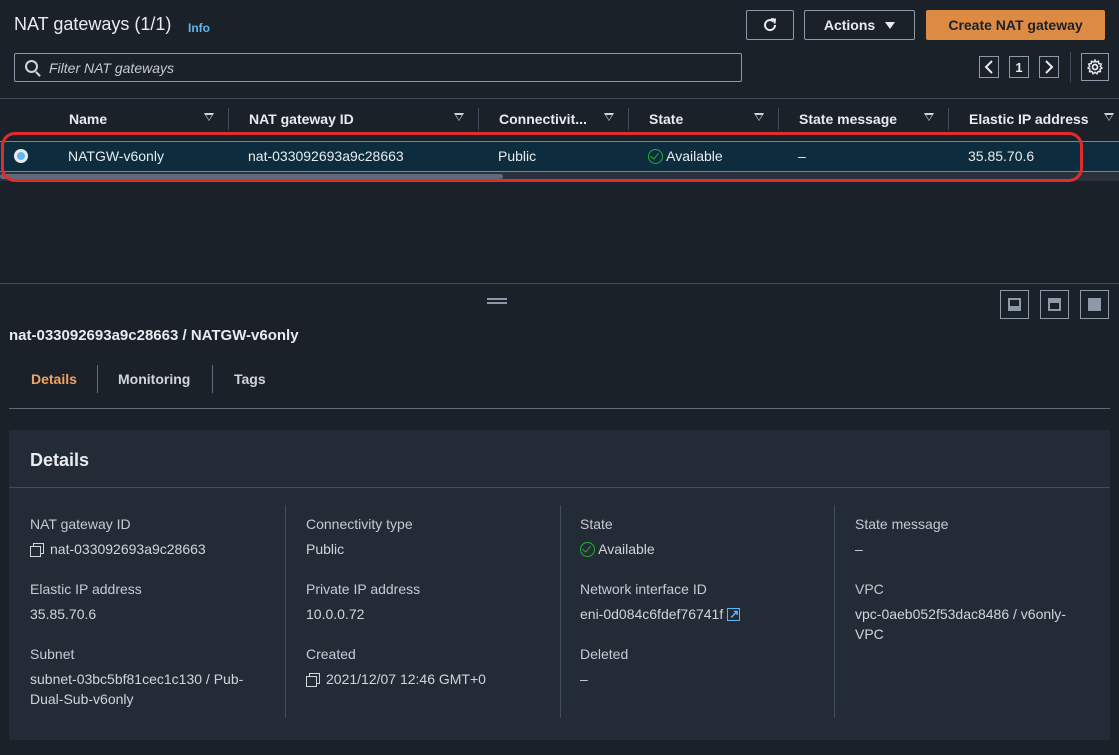 This screenshot has width=1119, height=755. I want to click on connectivity-value: Public, so click(325, 549).